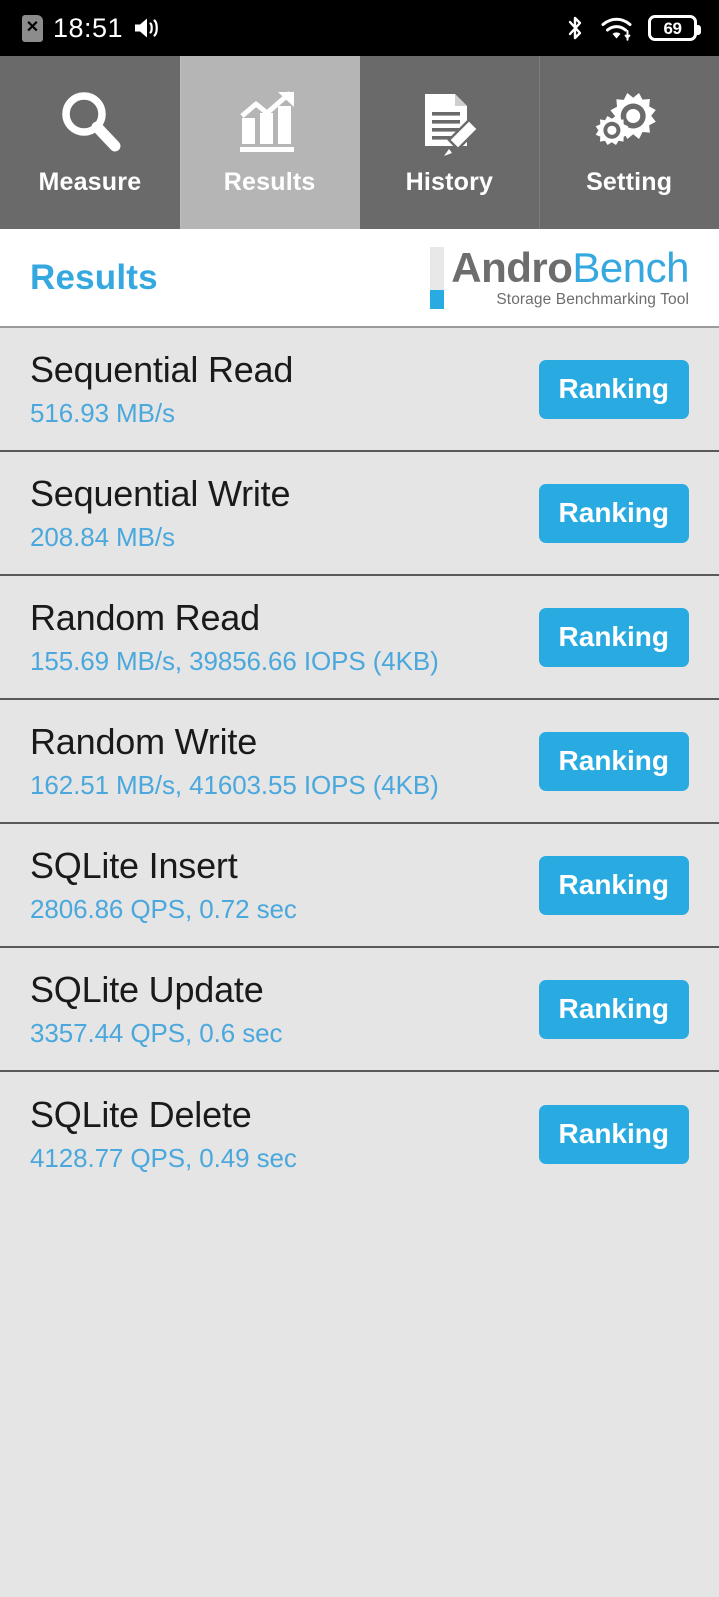 The width and height of the screenshot is (719, 1597). What do you see at coordinates (144, 742) in the screenshot?
I see `result-title: Random Write` at bounding box center [144, 742].